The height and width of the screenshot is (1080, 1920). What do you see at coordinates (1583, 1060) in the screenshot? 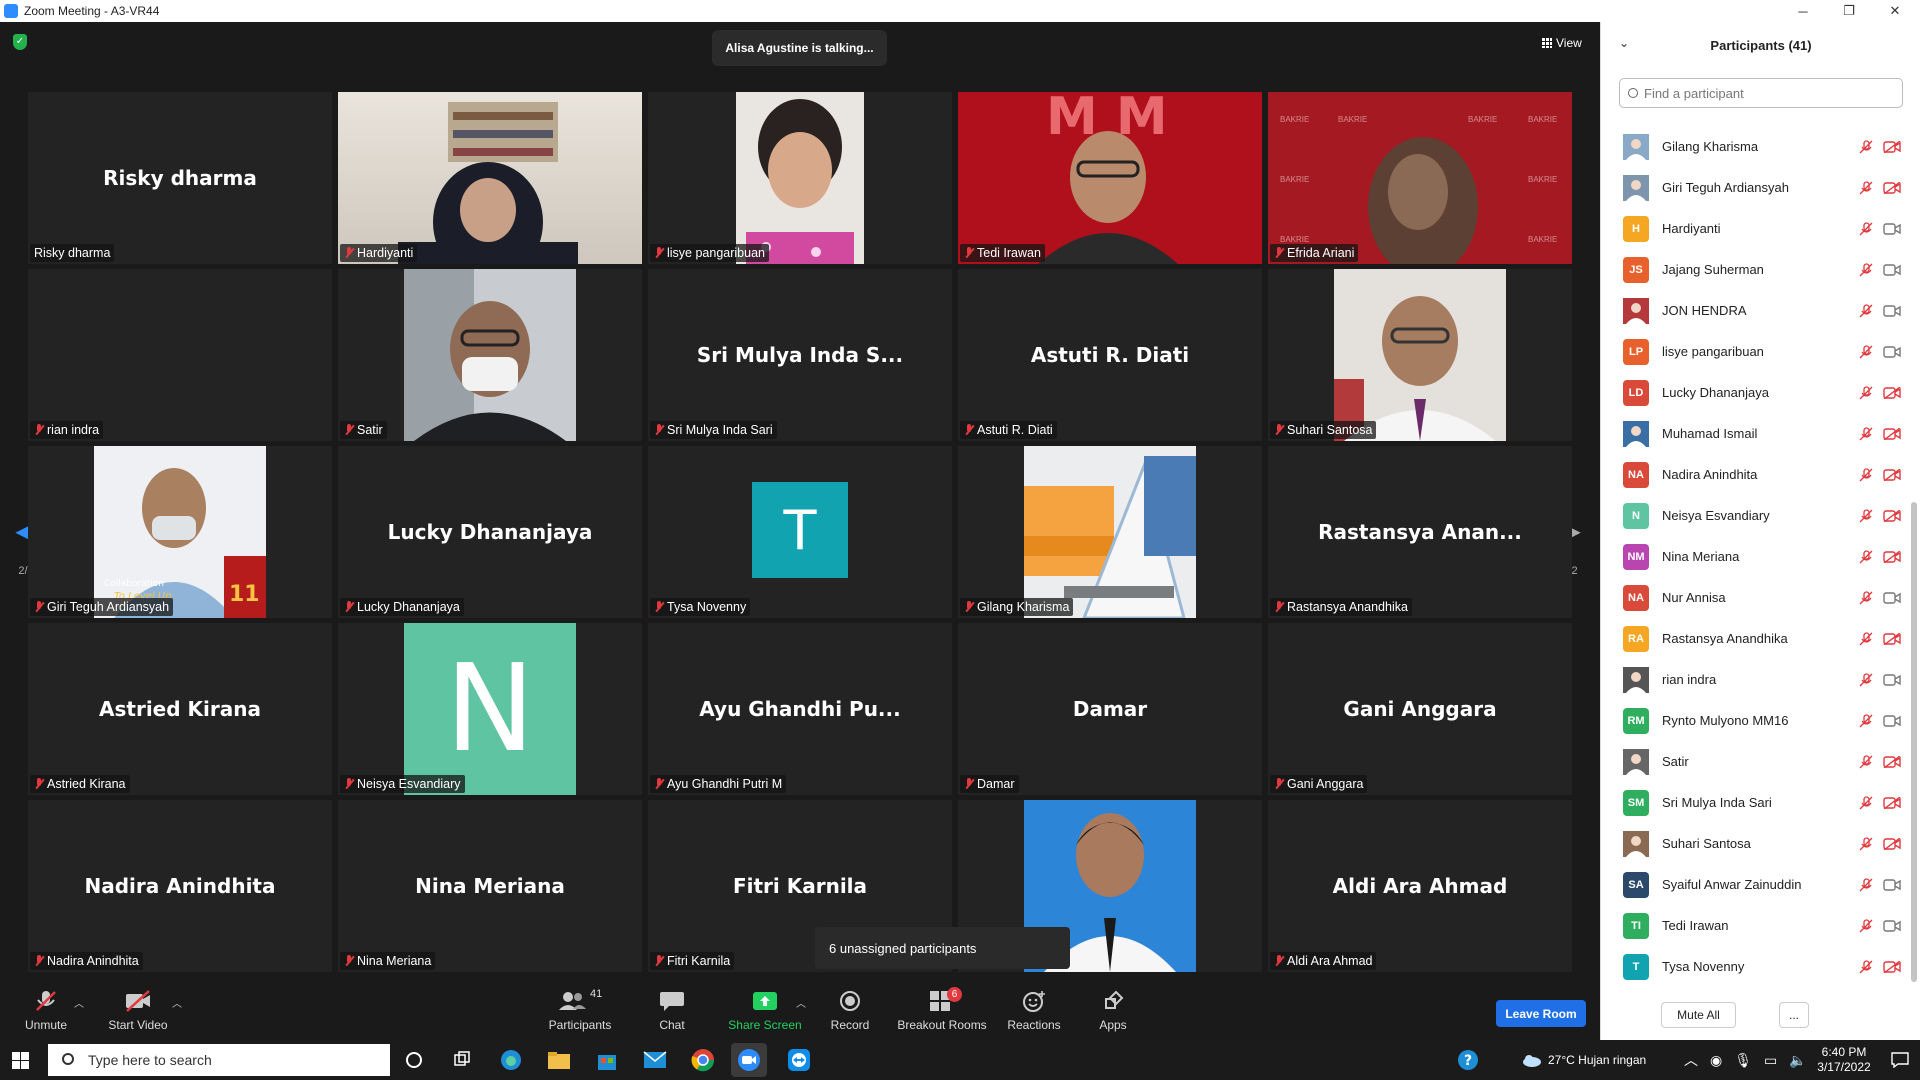
I see `weather-widget: 27°C Hujan ringan` at bounding box center [1583, 1060].